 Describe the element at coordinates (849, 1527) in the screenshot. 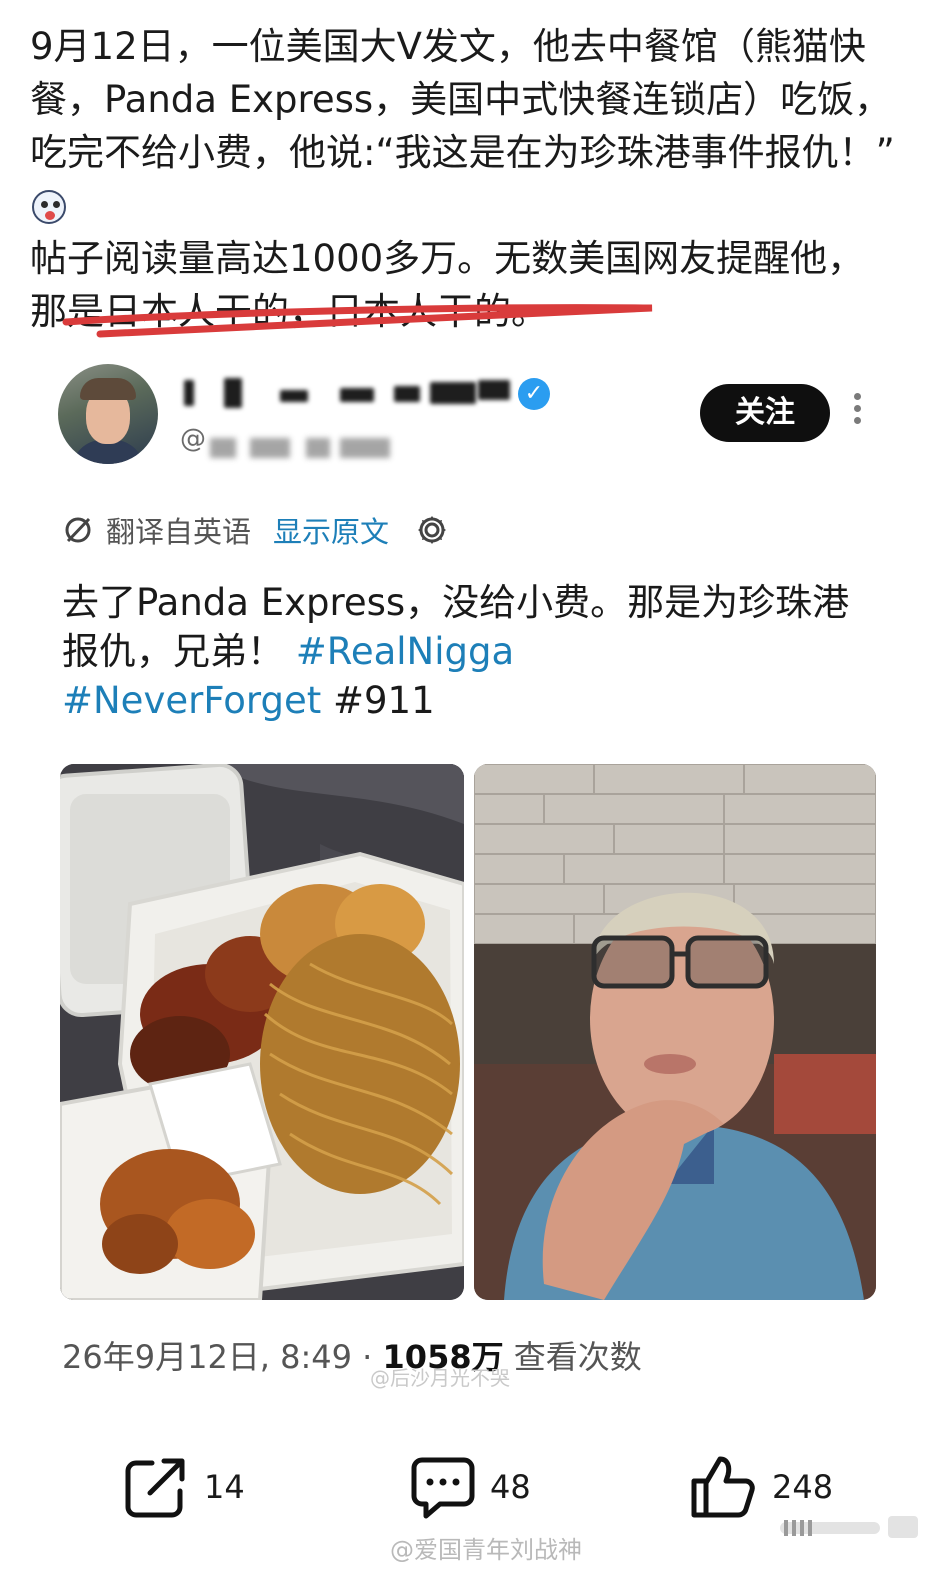

I see `signal-bars-icon` at that location.